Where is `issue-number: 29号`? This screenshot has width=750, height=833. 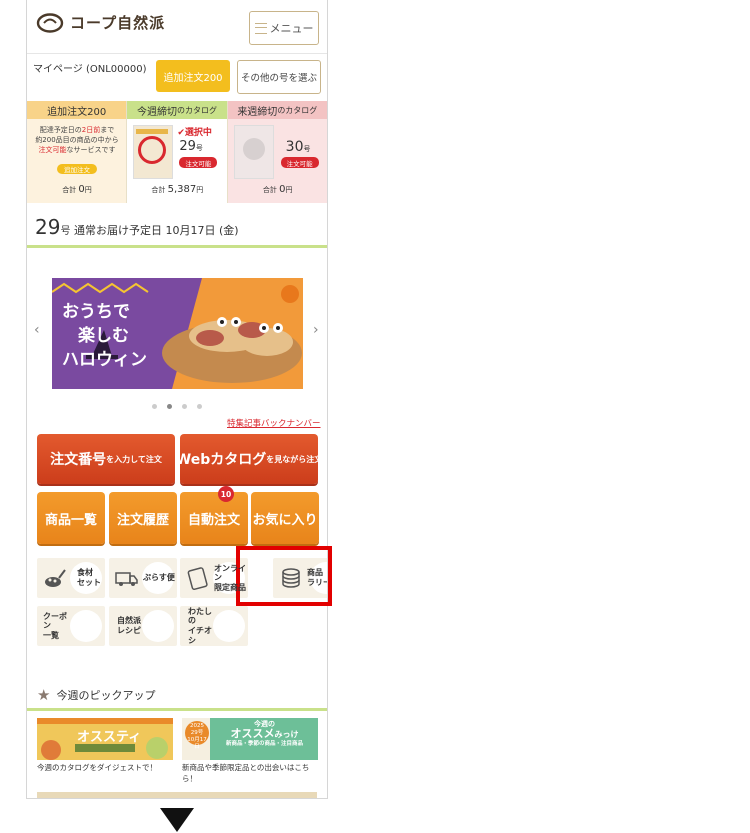
issue-number: 29号 is located at coordinates (191, 146).